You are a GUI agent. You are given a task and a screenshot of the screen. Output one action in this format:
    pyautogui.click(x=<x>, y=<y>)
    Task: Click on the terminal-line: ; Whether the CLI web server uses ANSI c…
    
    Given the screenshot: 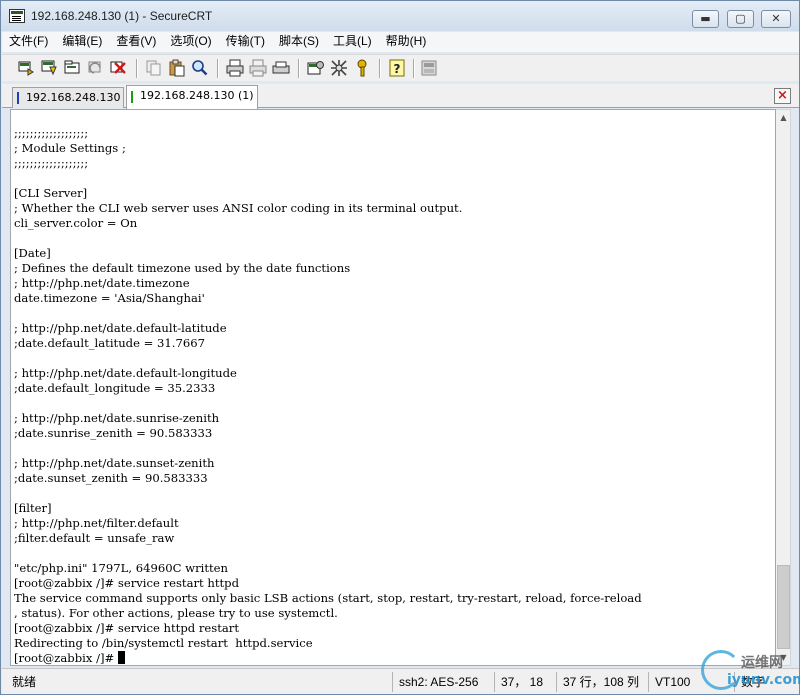 What is the action you would take?
    pyautogui.click(x=238, y=208)
    